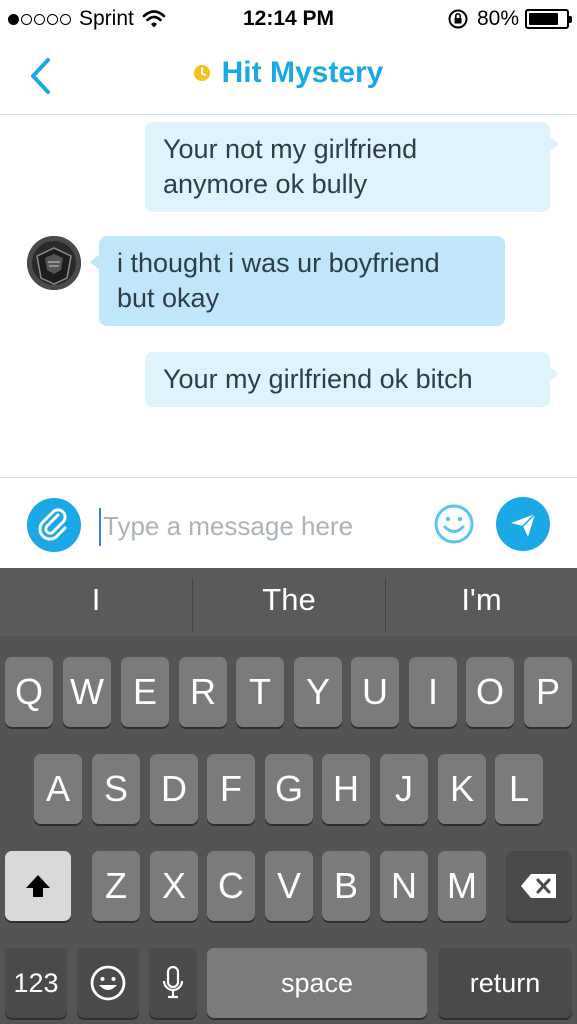 The width and height of the screenshot is (577, 1024). Describe the element at coordinates (317, 983) in the screenshot. I see `space-key: space` at that location.